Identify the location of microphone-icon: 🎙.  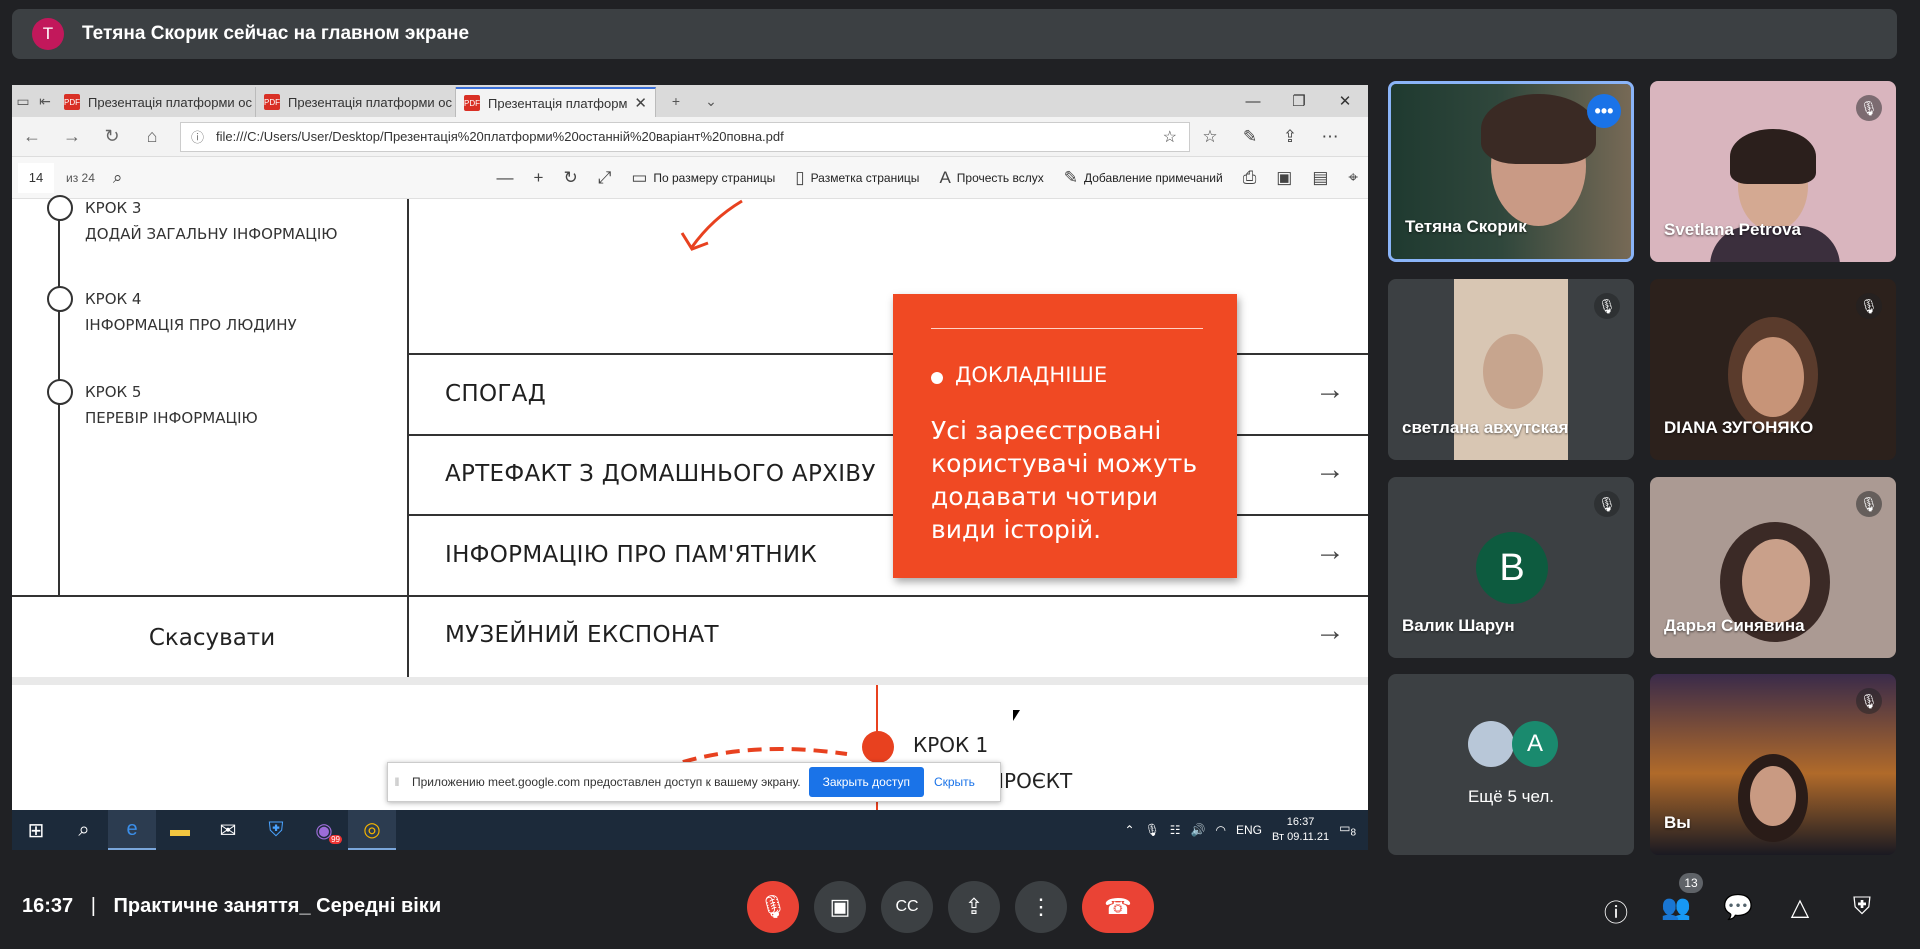
(1152, 830).